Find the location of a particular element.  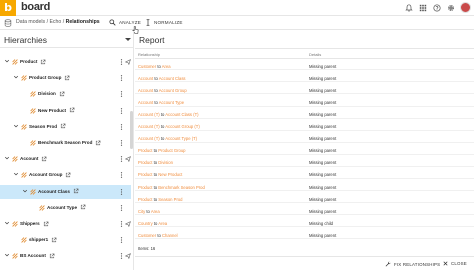

relationship-to-link: Account Type (T) is located at coordinates (181, 138).